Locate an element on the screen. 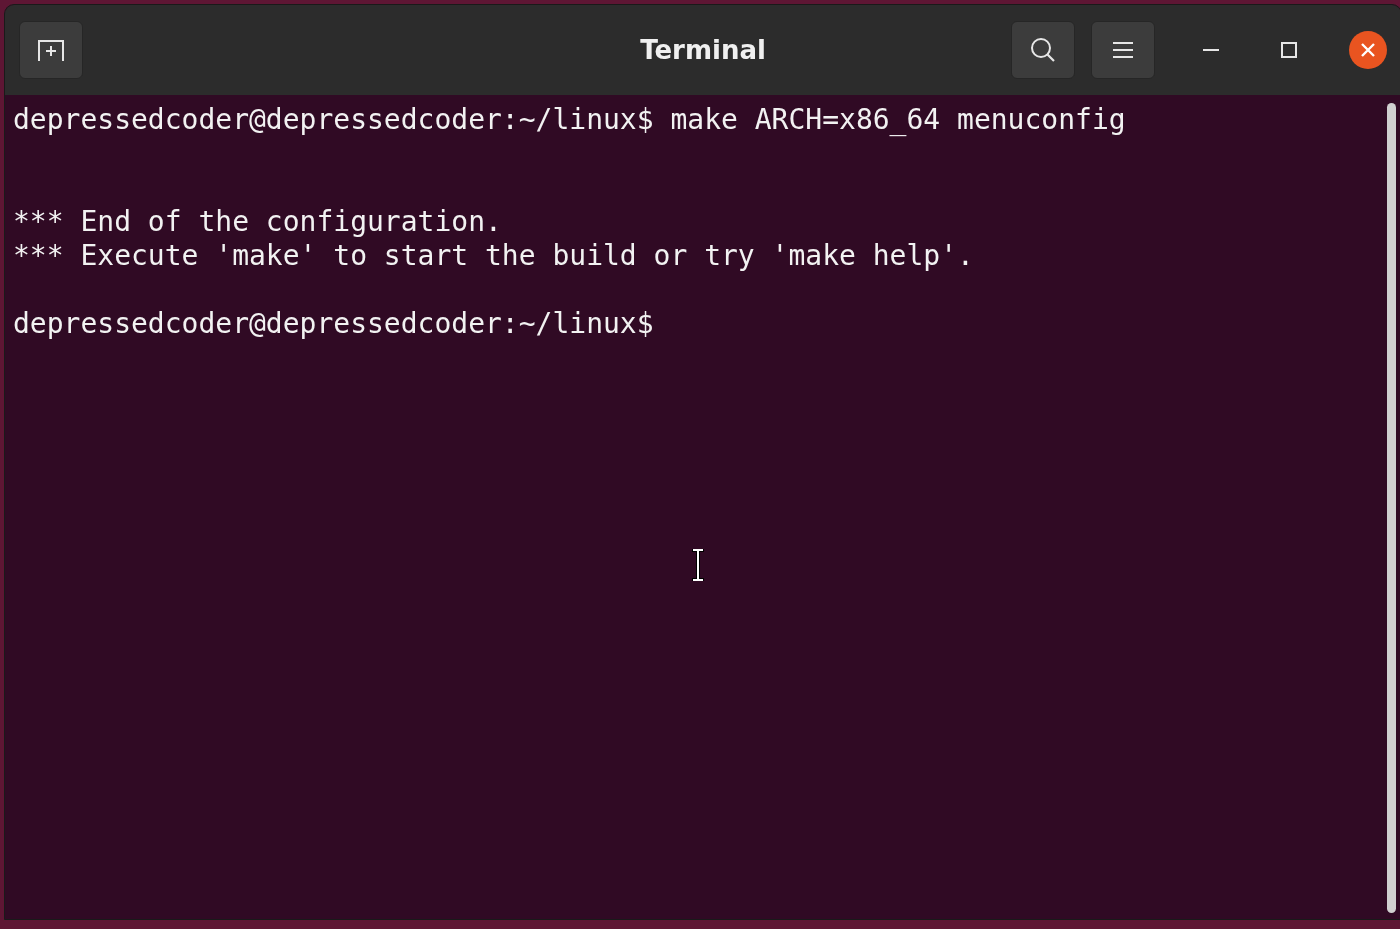 Image resolution: width=1400 pixels, height=929 pixels. window-title: Terminal is located at coordinates (703, 50).